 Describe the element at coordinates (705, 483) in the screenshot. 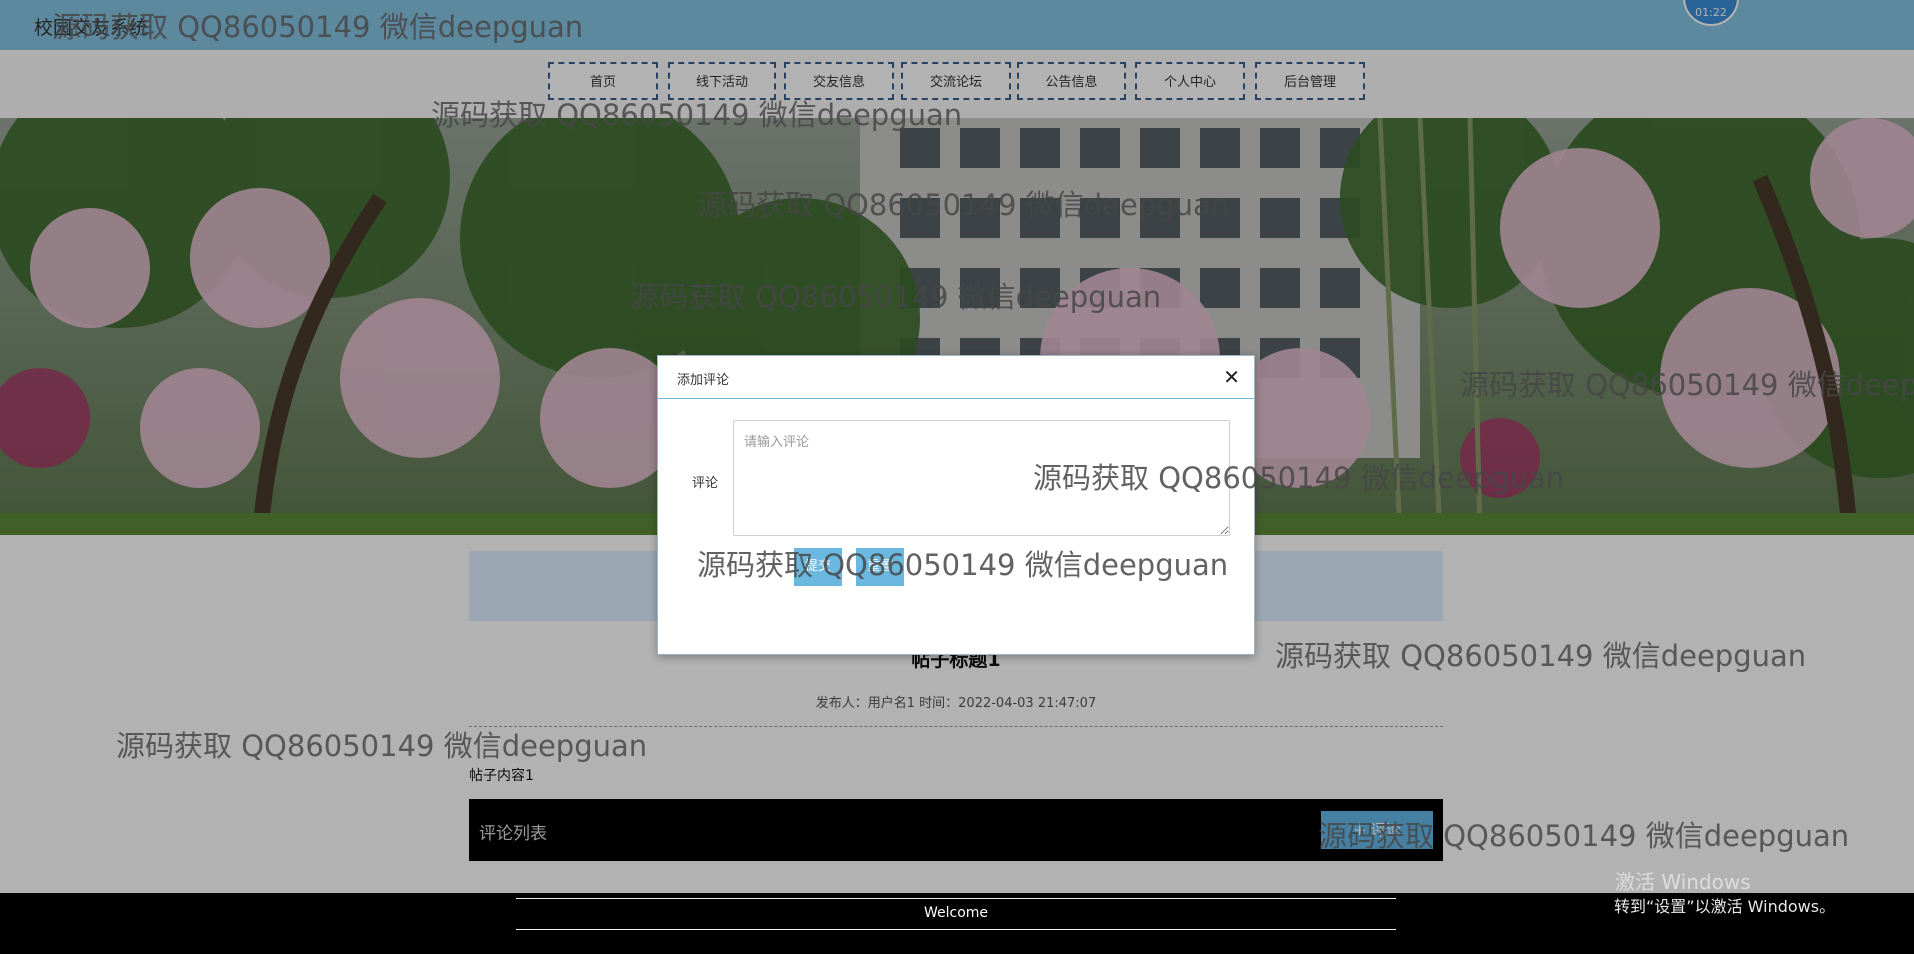

I see `comment-field-label: 评论` at that location.